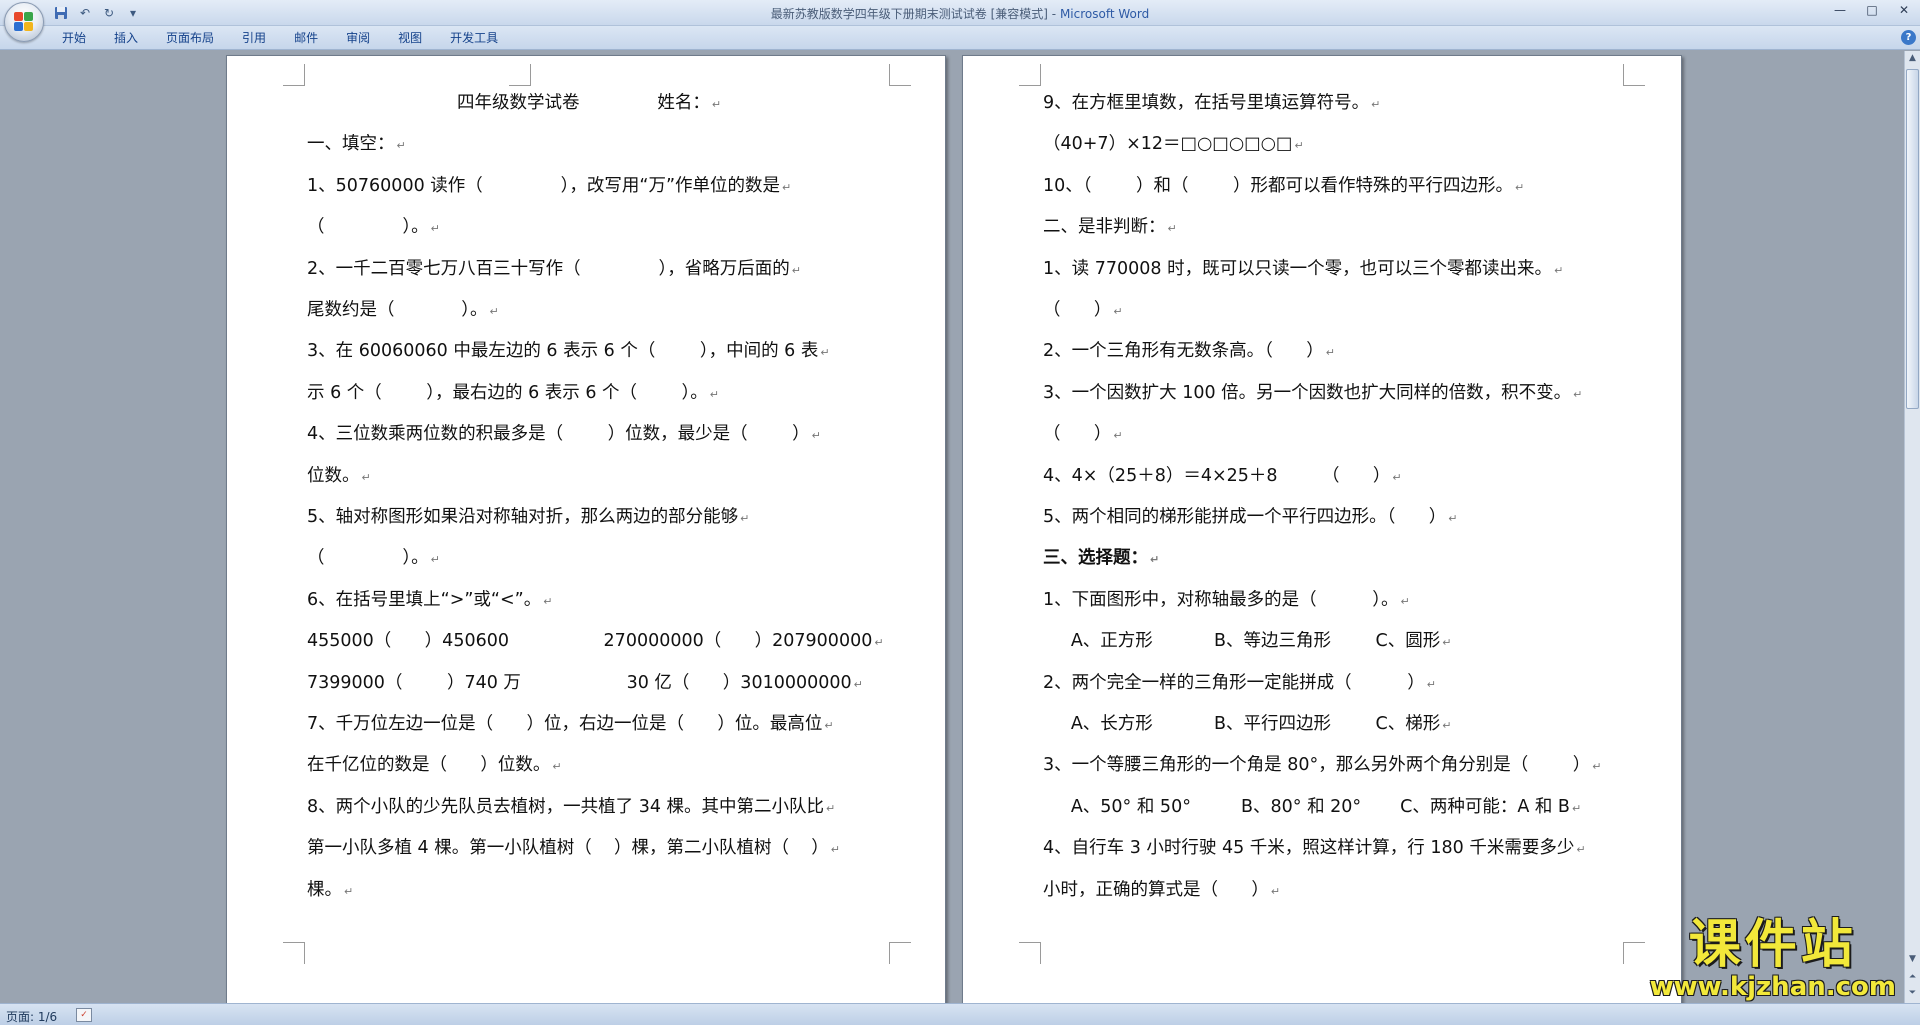  I want to click on watermark-url: www.kjzhan.com, so click(1772, 987).